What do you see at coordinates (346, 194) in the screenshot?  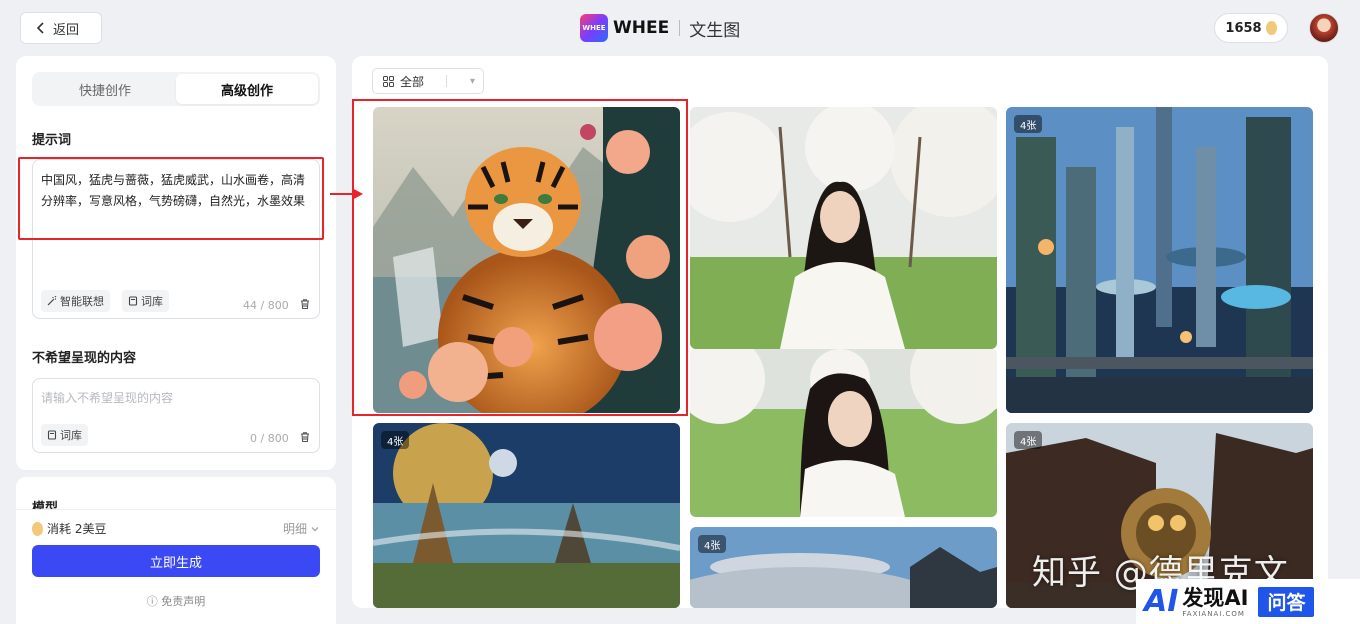 I see `arrow-right-icon` at bounding box center [346, 194].